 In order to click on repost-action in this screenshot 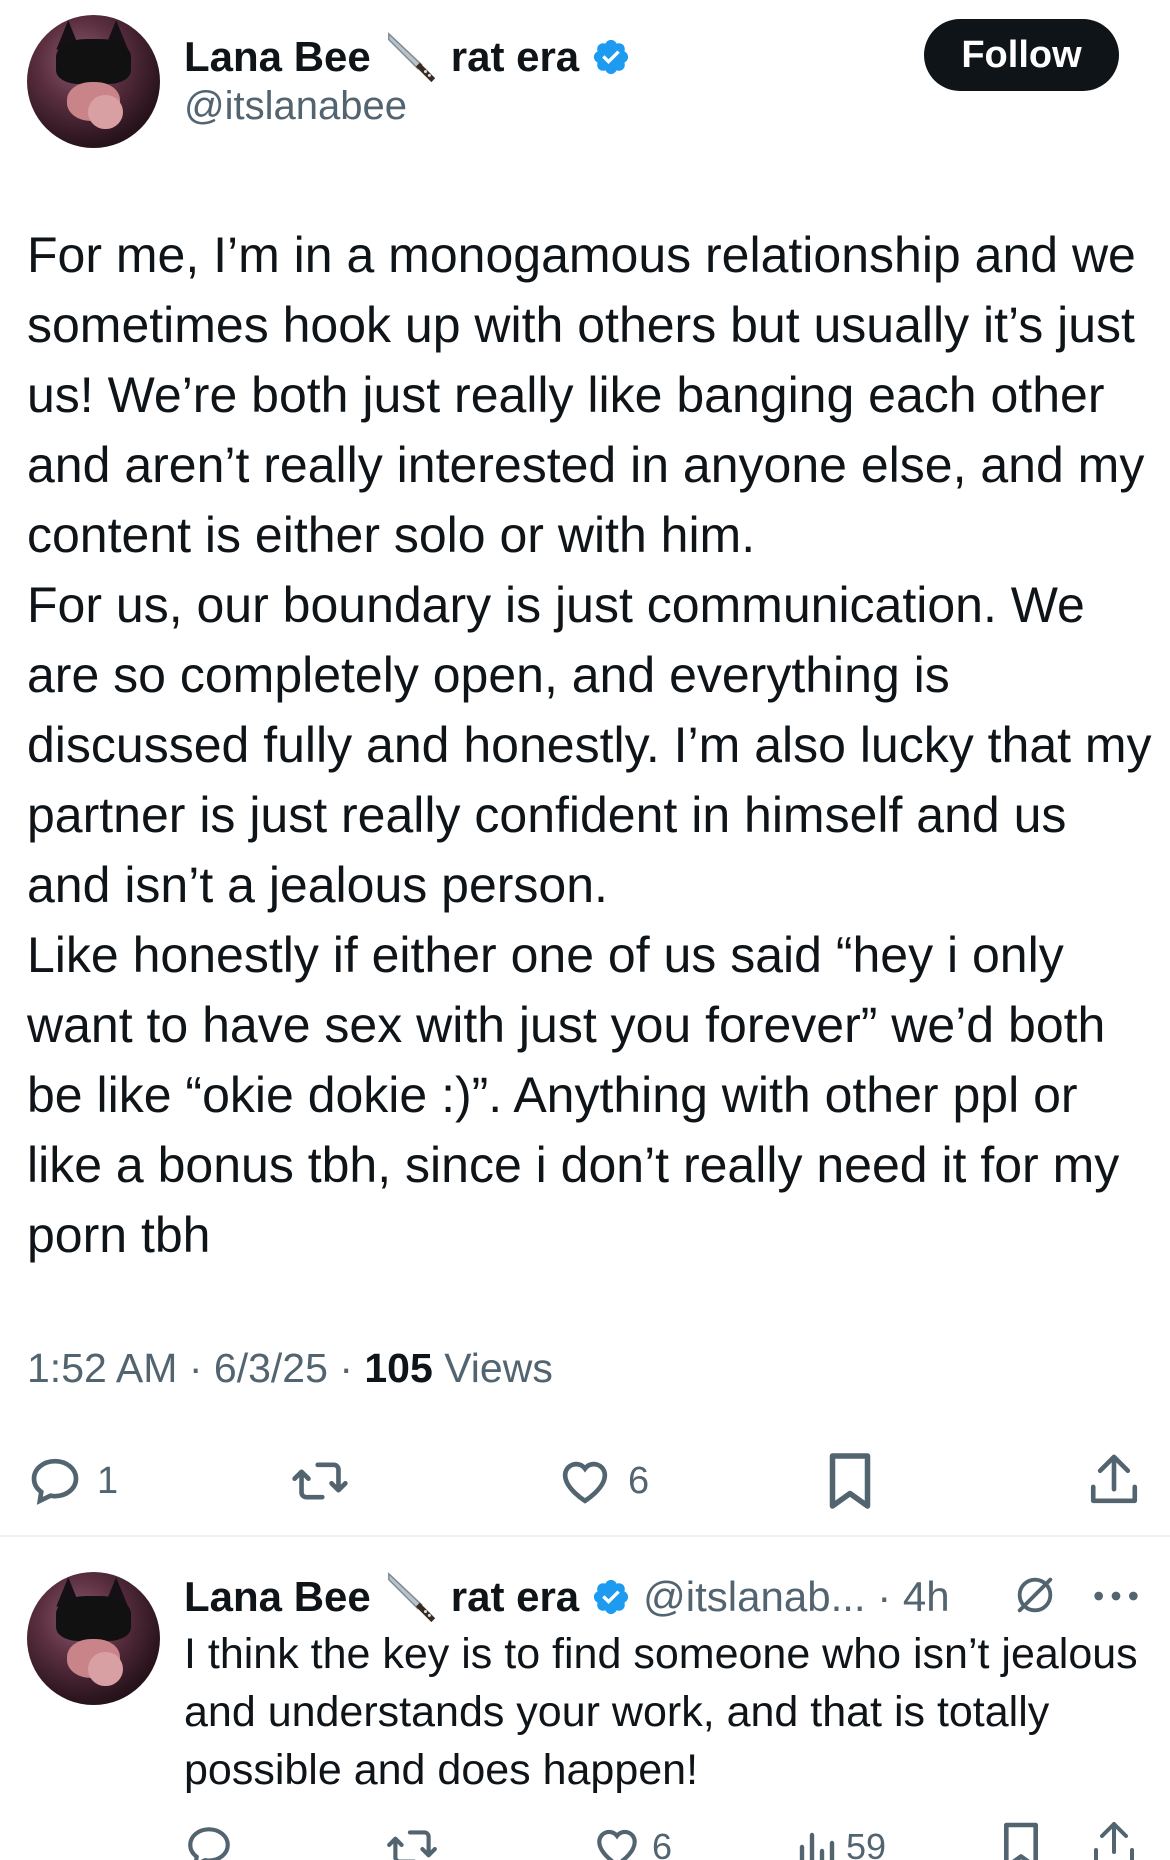, I will do `click(320, 1481)`.